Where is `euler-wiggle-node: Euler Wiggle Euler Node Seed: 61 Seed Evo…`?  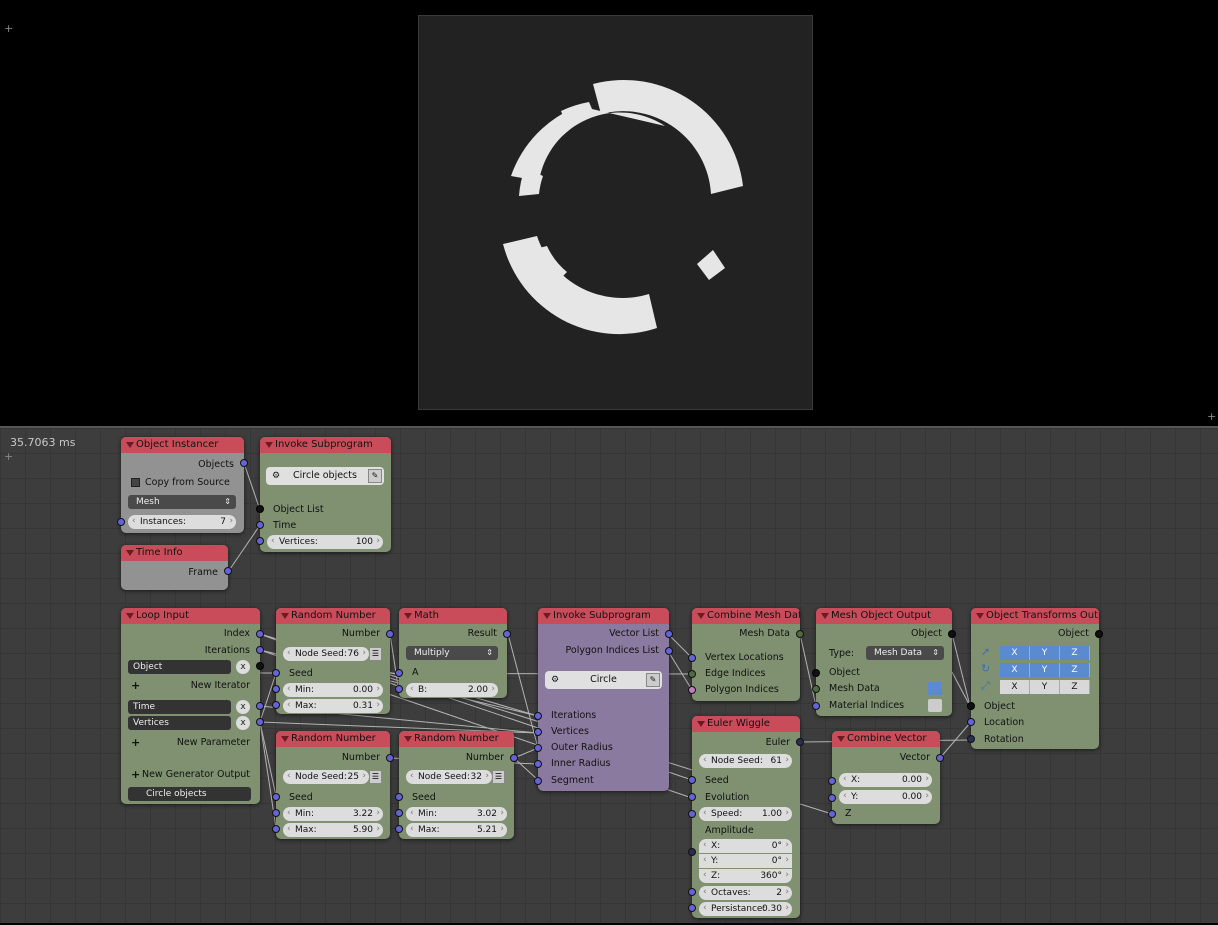 euler-wiggle-node: Euler Wiggle Euler Node Seed: 61 Seed Evo… is located at coordinates (746, 817).